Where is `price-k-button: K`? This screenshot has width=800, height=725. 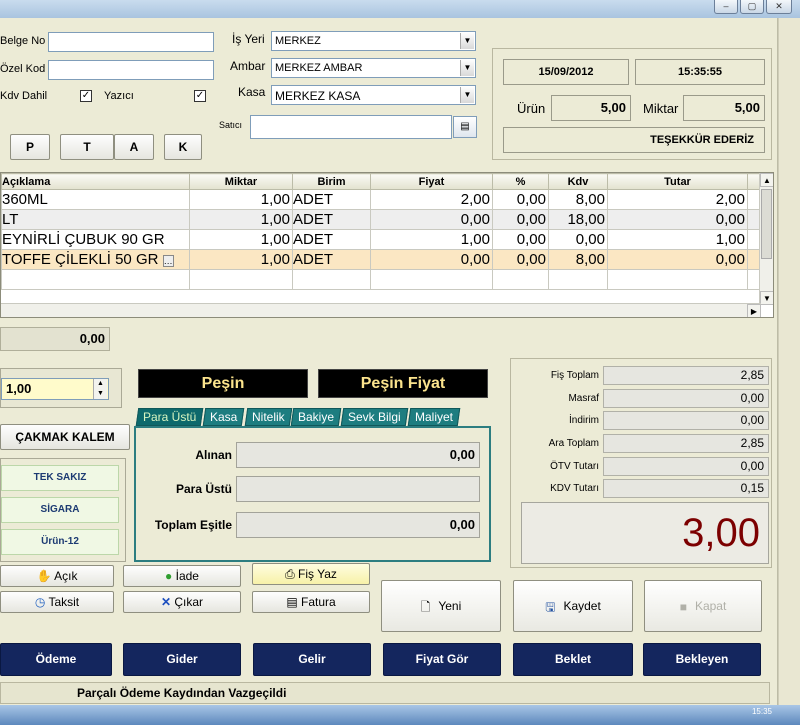 price-k-button: K is located at coordinates (183, 147).